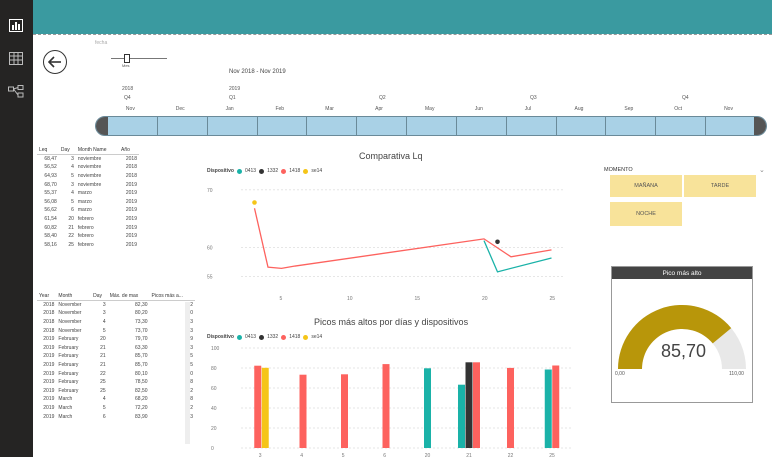 Image resolution: width=772 pixels, height=457 pixels. I want to click on slicer-quarter: Q4, so click(685, 98).